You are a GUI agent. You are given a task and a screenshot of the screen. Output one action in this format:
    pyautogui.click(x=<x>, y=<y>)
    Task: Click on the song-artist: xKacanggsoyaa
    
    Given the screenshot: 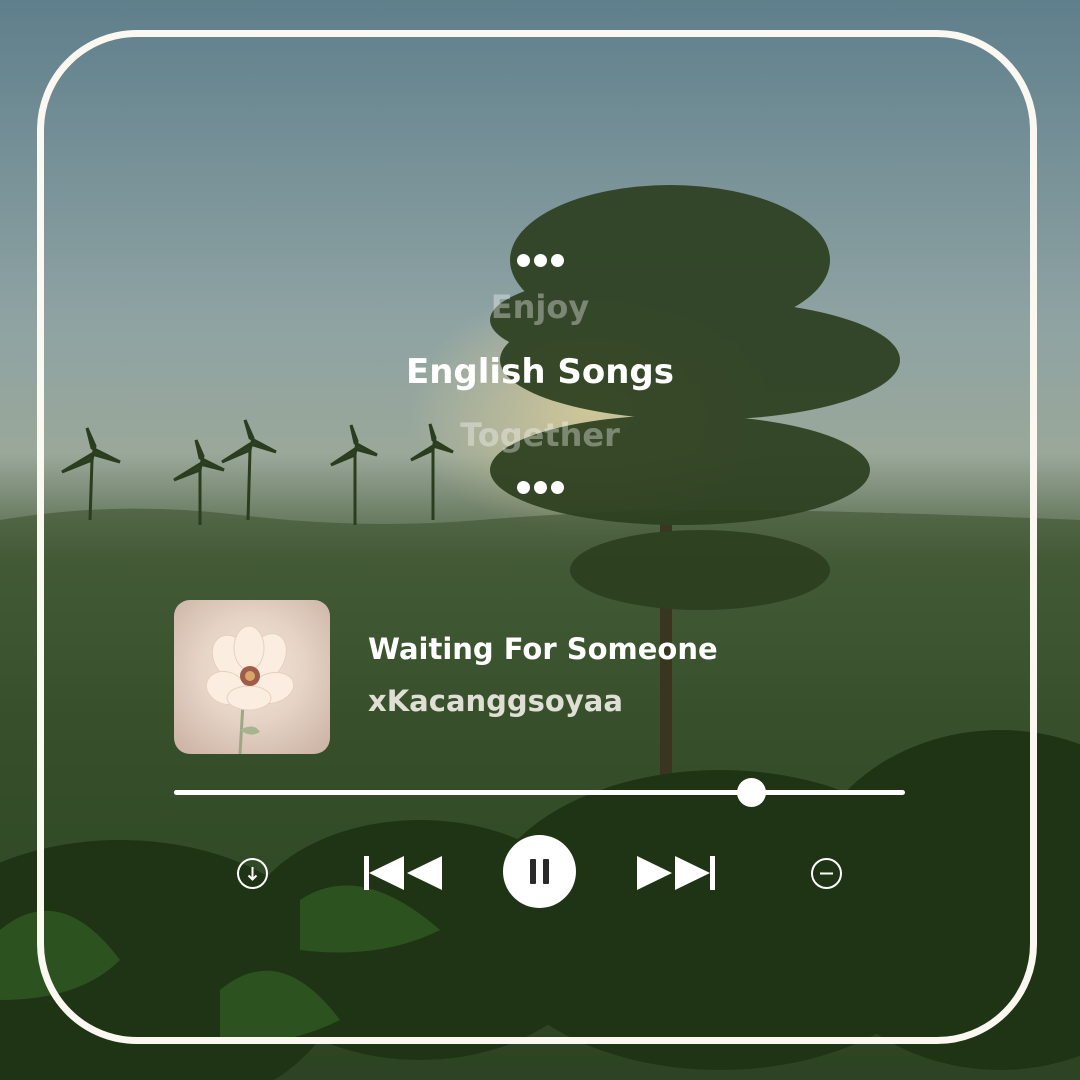 What is the action you would take?
    pyautogui.click(x=495, y=701)
    